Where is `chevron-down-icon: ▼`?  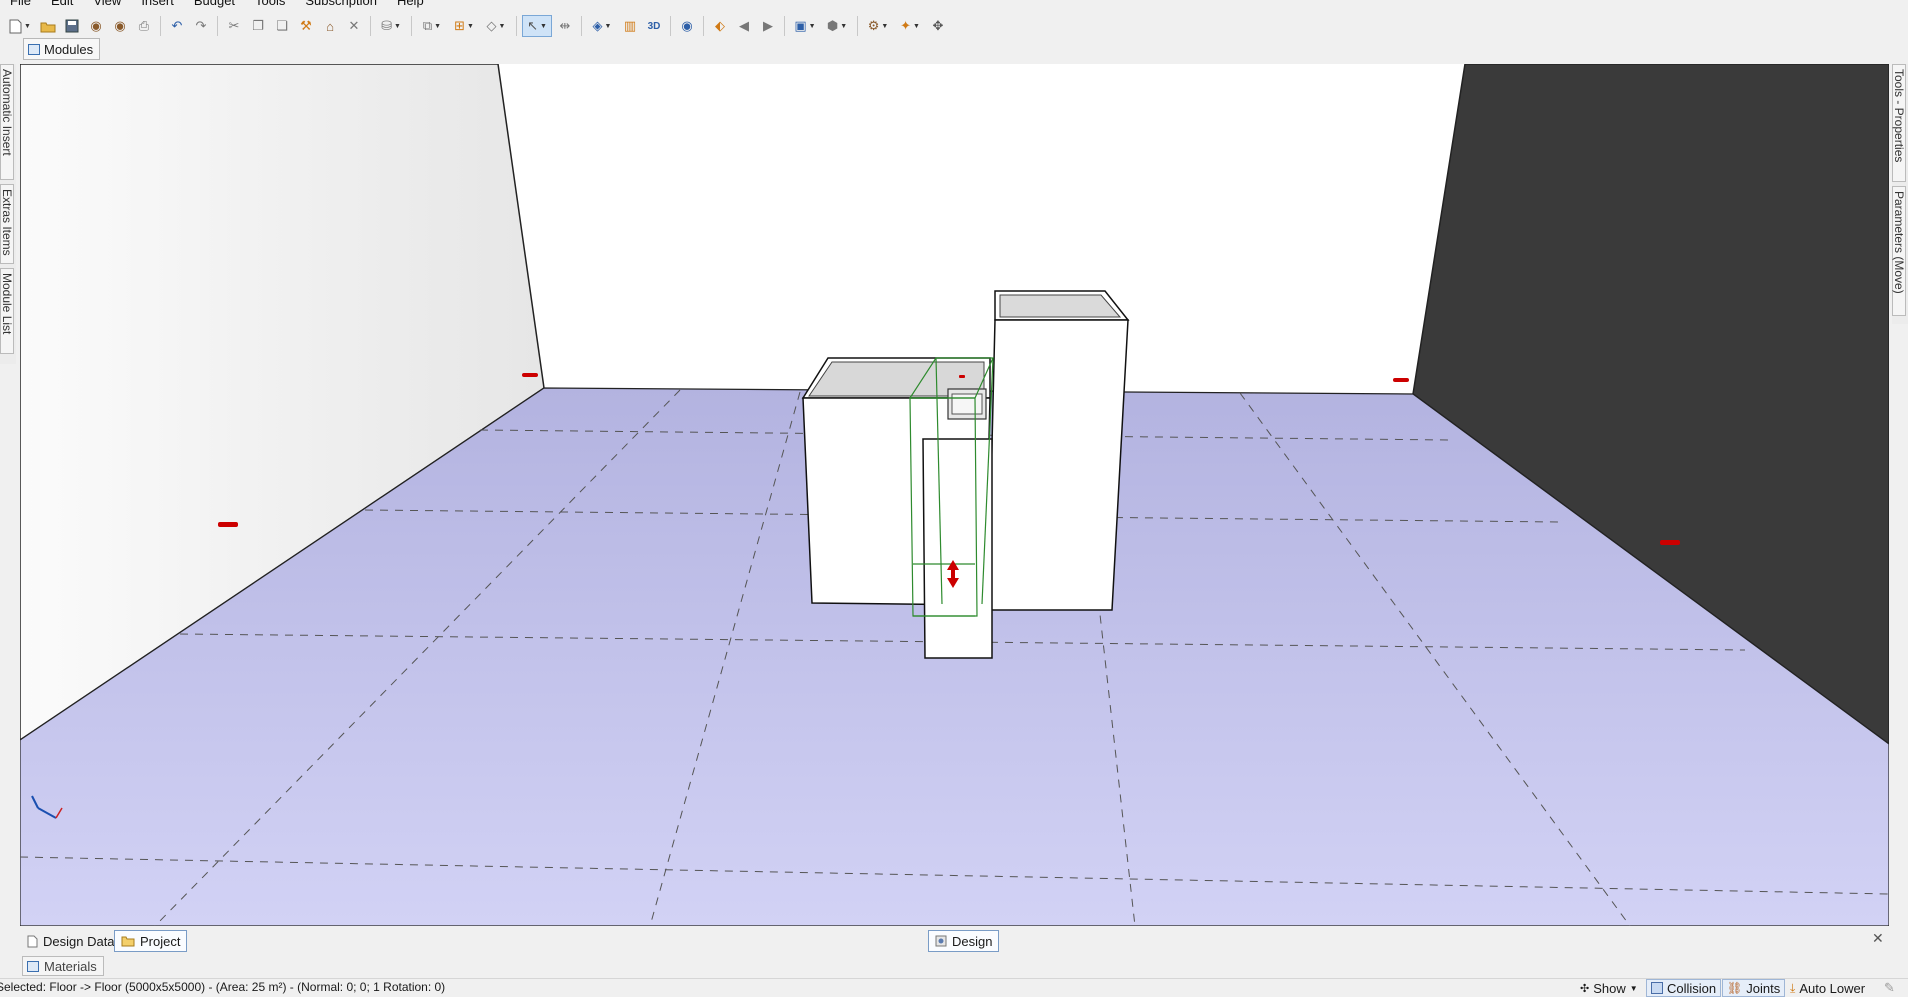
chevron-down-icon: ▼ is located at coordinates (1633, 988).